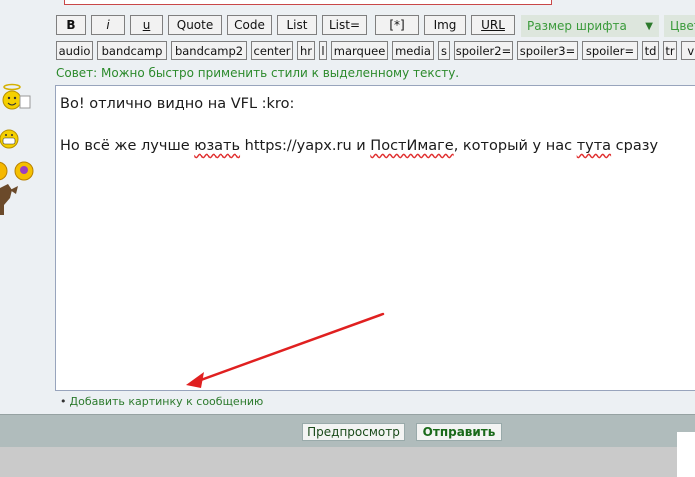  What do you see at coordinates (167, 401) in the screenshot?
I see `add-picture-link: Добавить картинку к сообщению` at bounding box center [167, 401].